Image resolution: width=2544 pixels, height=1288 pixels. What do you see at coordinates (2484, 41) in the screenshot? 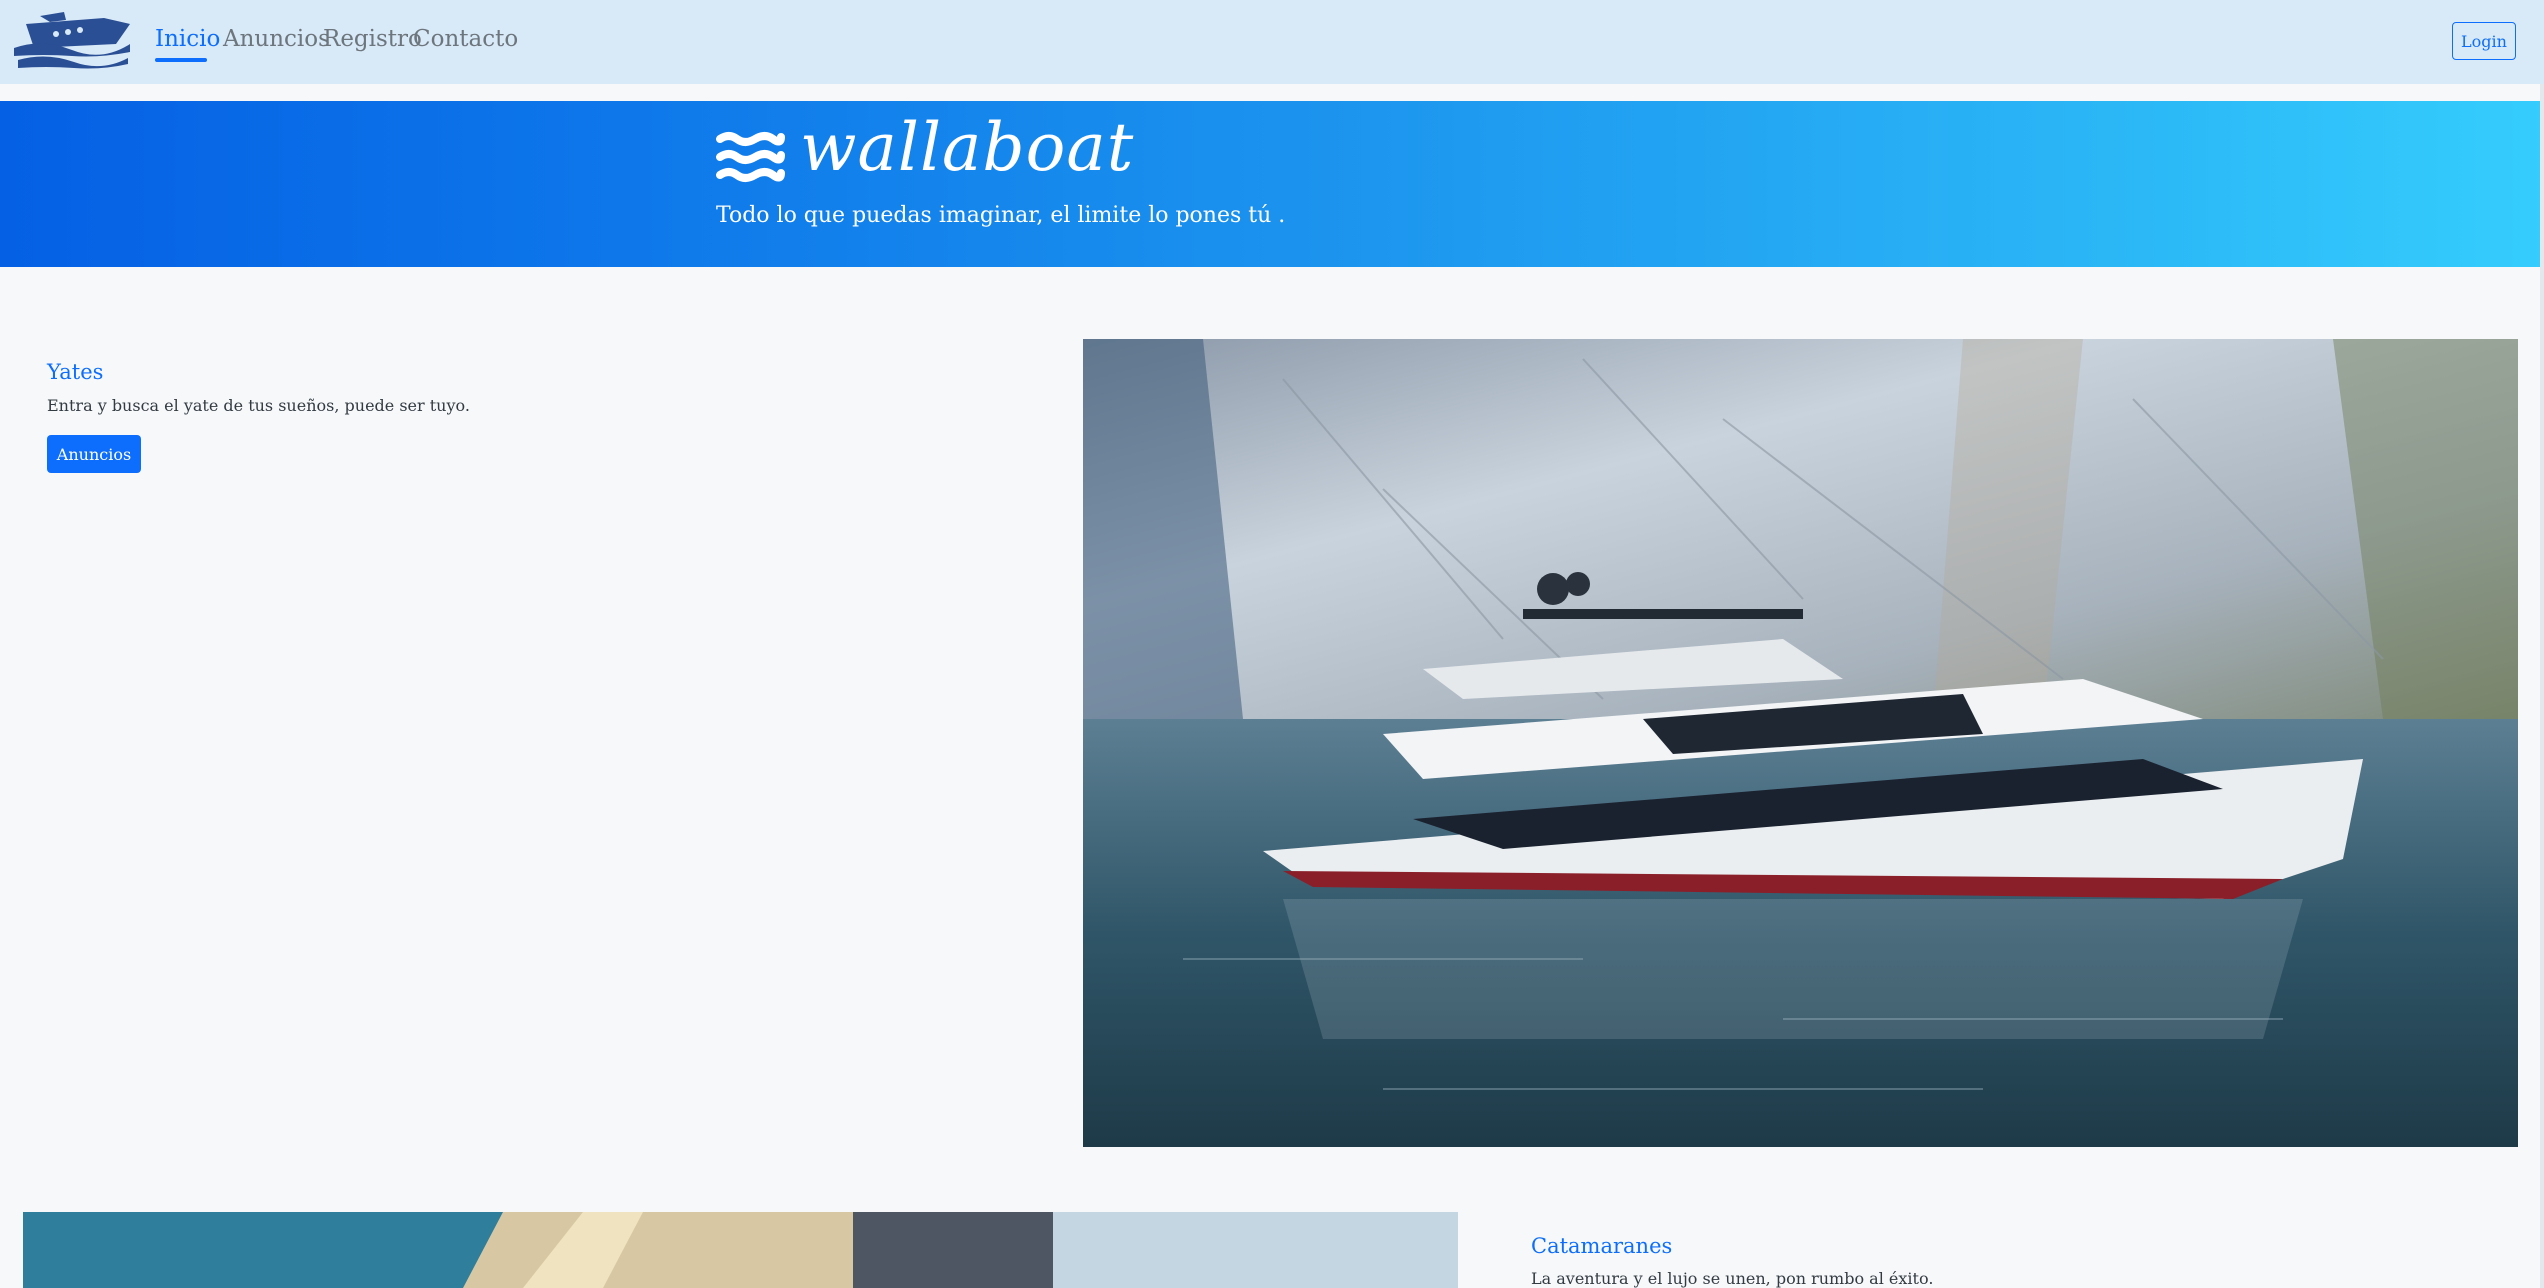
I see `login-button: Login` at bounding box center [2484, 41].